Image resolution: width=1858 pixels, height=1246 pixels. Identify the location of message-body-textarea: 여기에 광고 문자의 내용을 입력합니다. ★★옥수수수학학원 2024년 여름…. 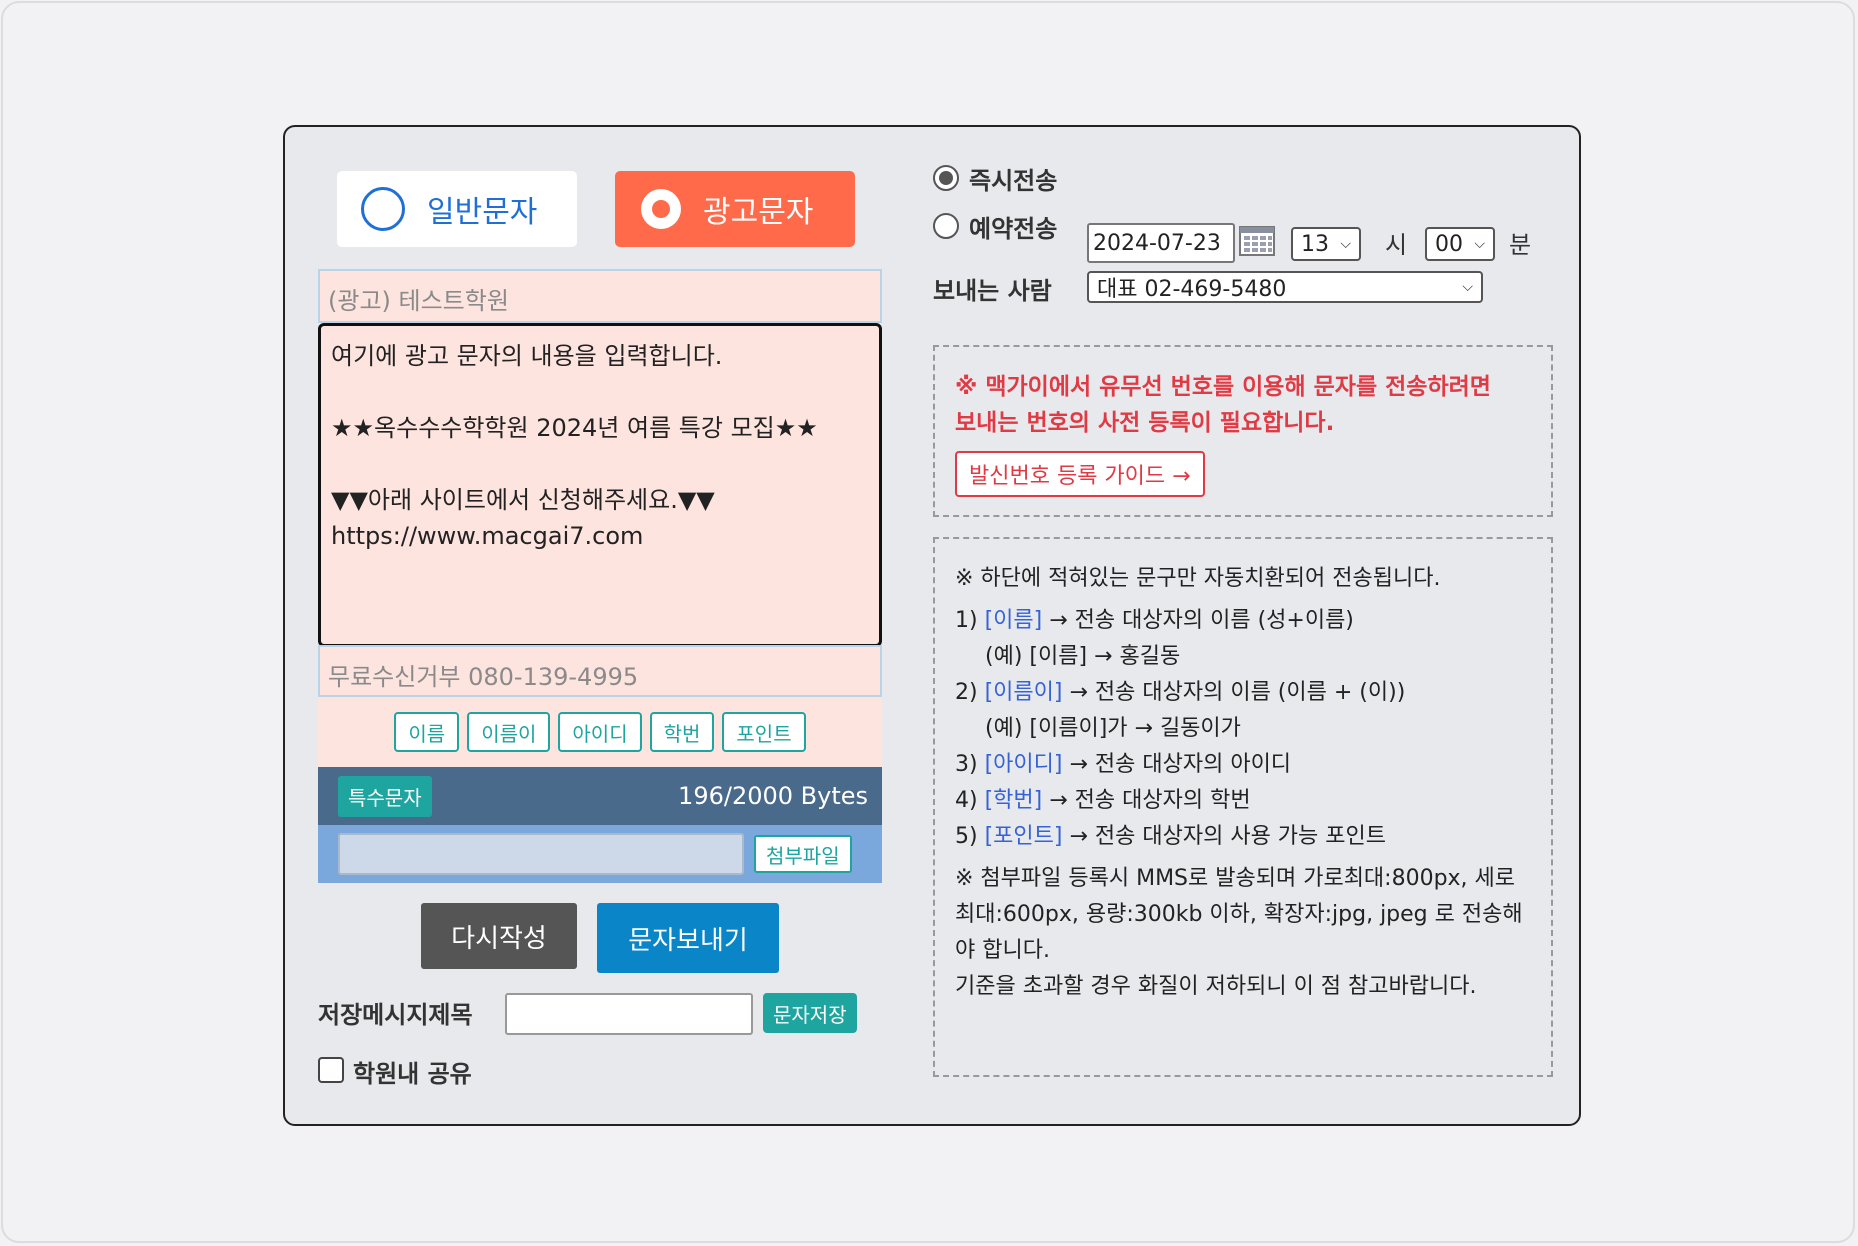
(600, 485).